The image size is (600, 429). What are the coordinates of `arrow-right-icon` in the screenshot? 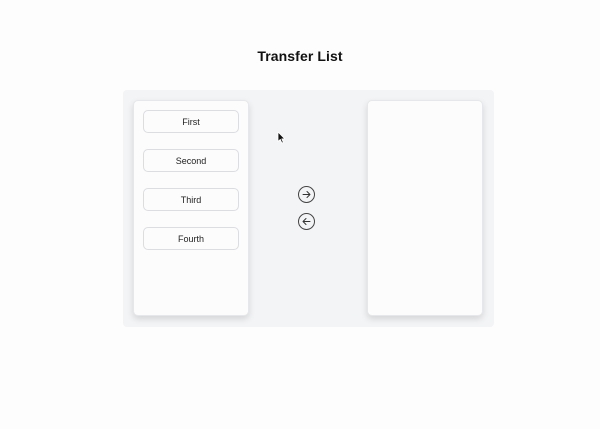 It's located at (306, 194).